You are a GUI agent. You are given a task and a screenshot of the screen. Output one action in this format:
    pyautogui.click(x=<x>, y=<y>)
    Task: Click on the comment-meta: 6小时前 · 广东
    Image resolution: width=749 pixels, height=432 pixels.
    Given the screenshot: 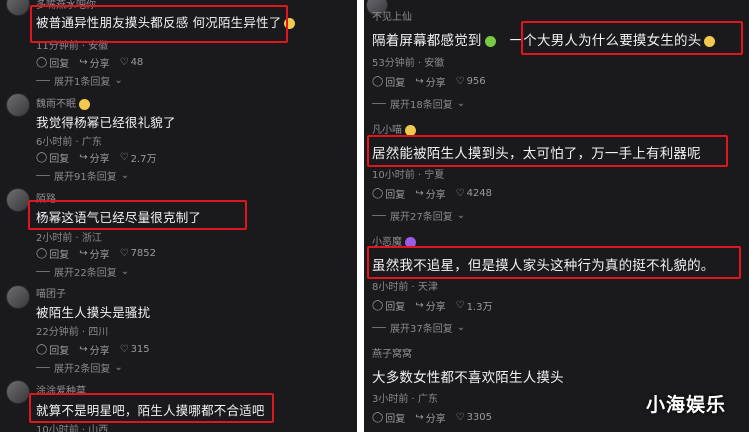 What is the action you would take?
    pyautogui.click(x=69, y=142)
    